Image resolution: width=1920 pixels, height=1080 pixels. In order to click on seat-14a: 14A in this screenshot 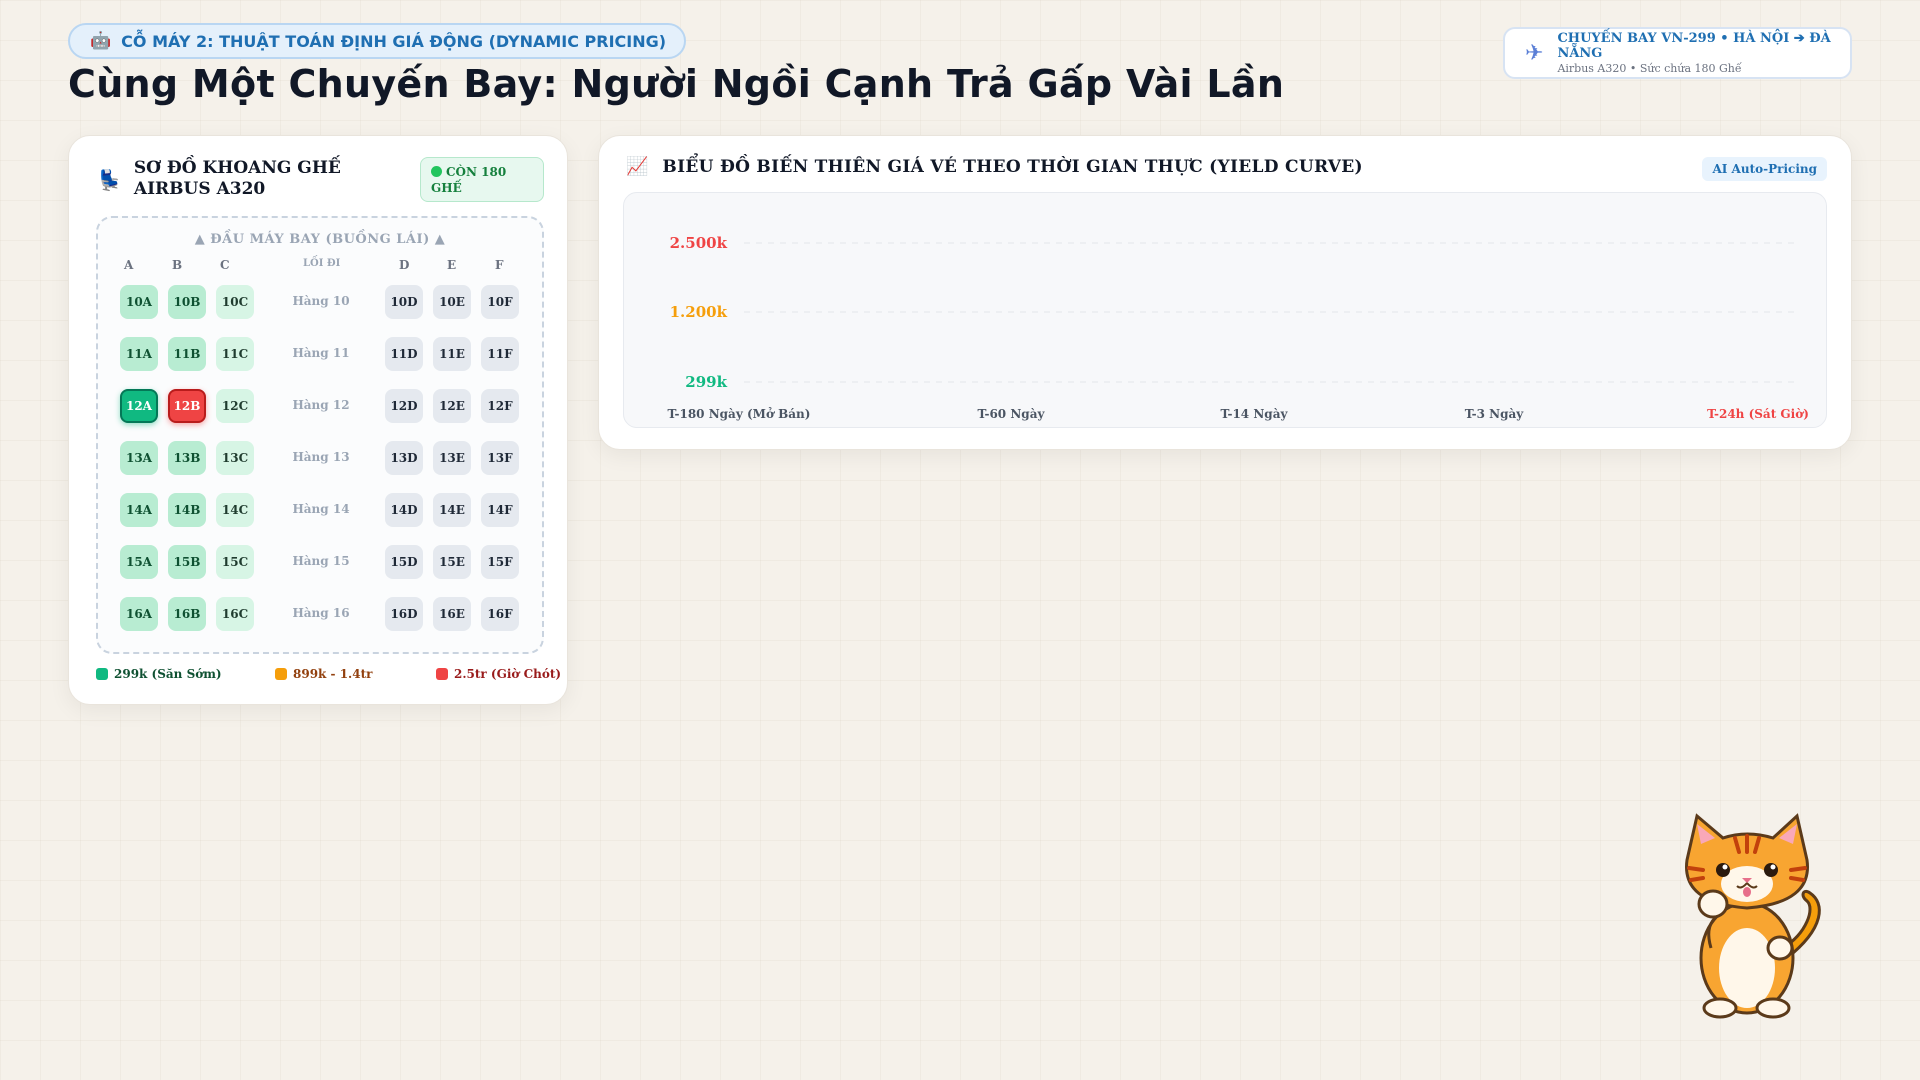, I will do `click(139, 510)`.